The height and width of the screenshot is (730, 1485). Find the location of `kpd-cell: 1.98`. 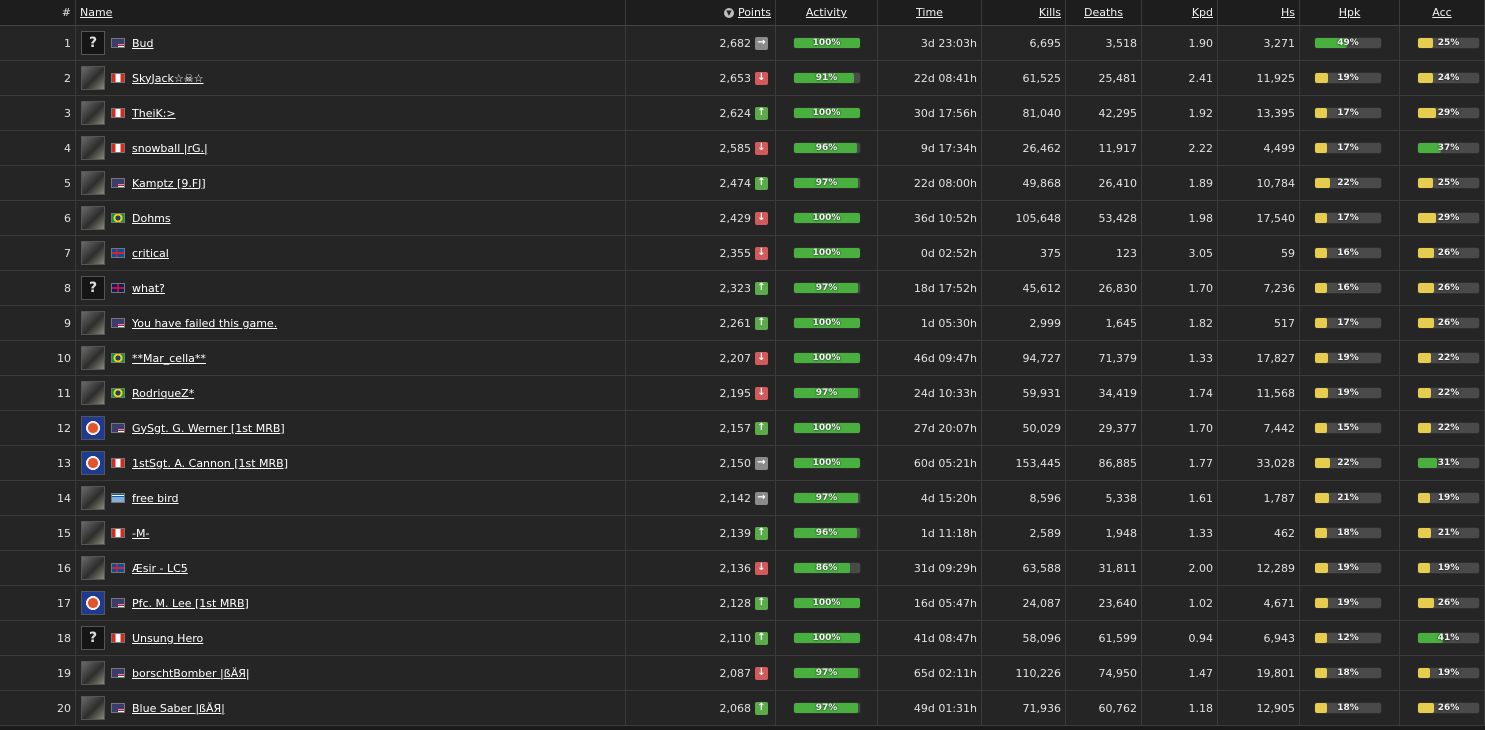

kpd-cell: 1.98 is located at coordinates (1180, 218).